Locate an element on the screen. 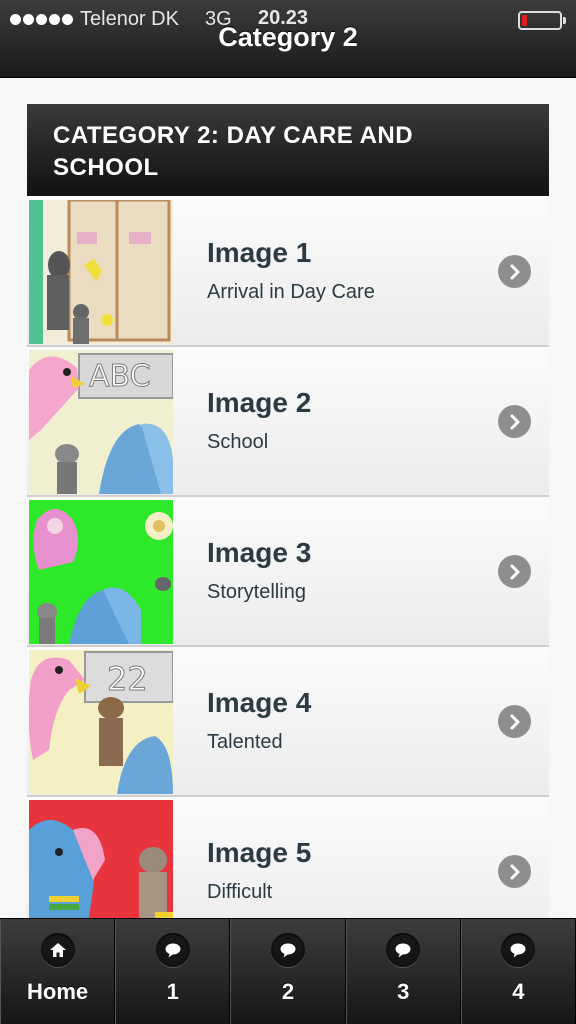 Image resolution: width=576 pixels, height=1024 pixels. list-item-image-3: Image 3 Storytelling is located at coordinates (288, 572).